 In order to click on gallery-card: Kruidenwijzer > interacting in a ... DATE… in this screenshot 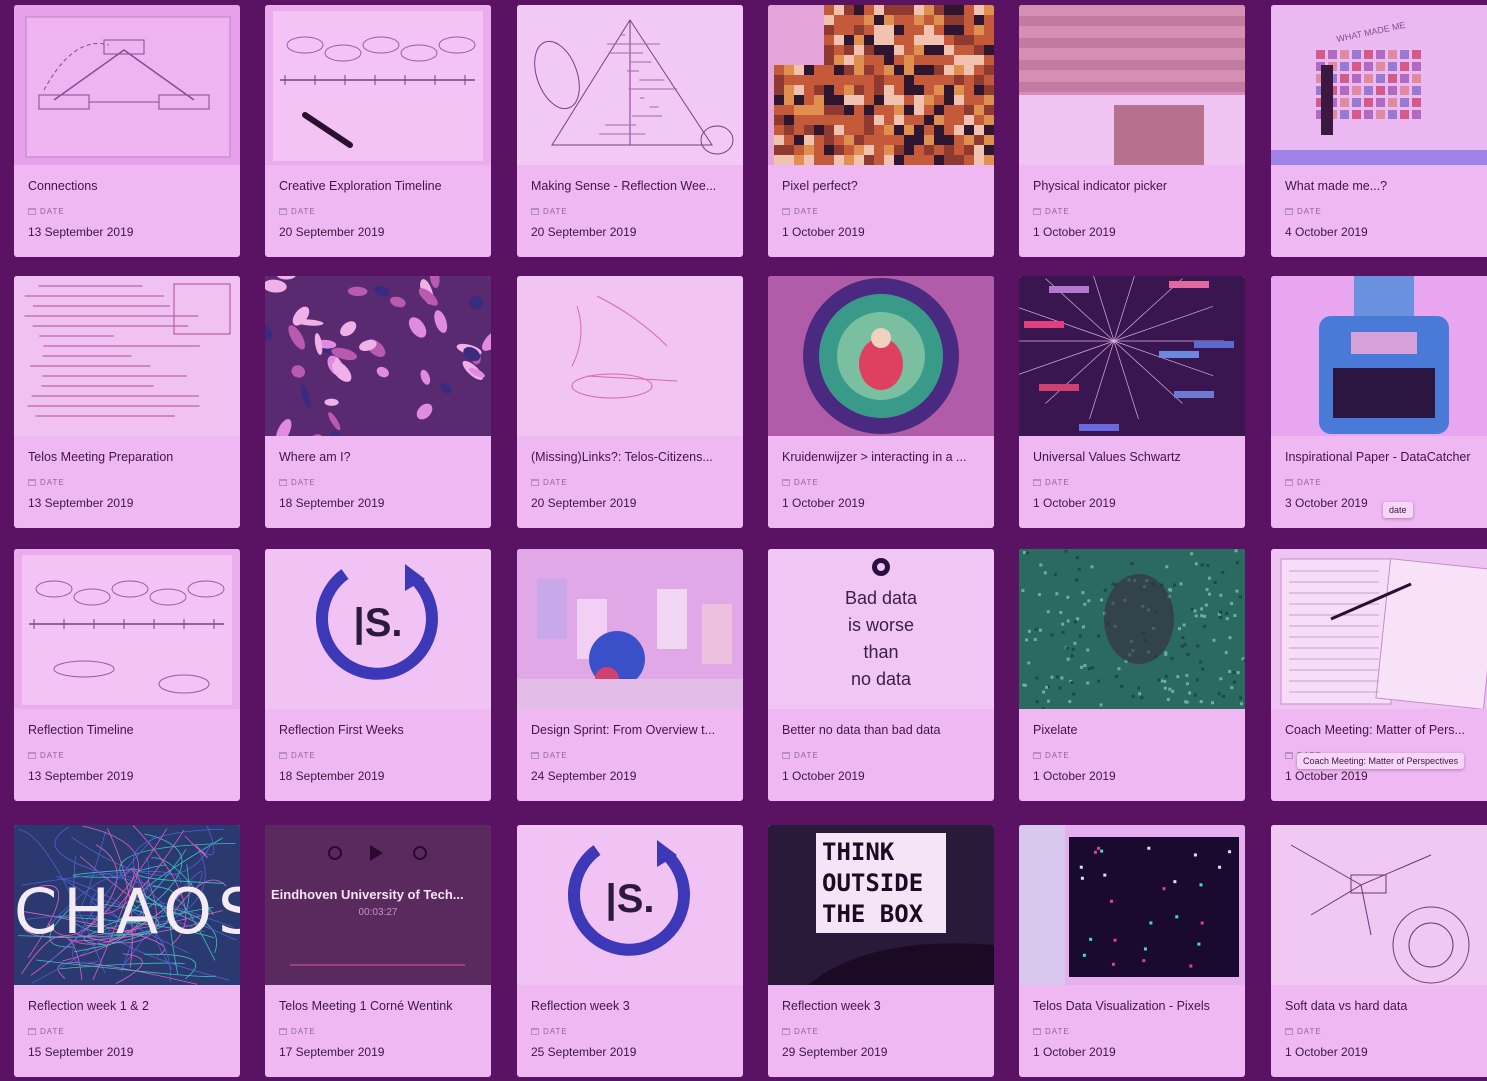, I will do `click(881, 402)`.